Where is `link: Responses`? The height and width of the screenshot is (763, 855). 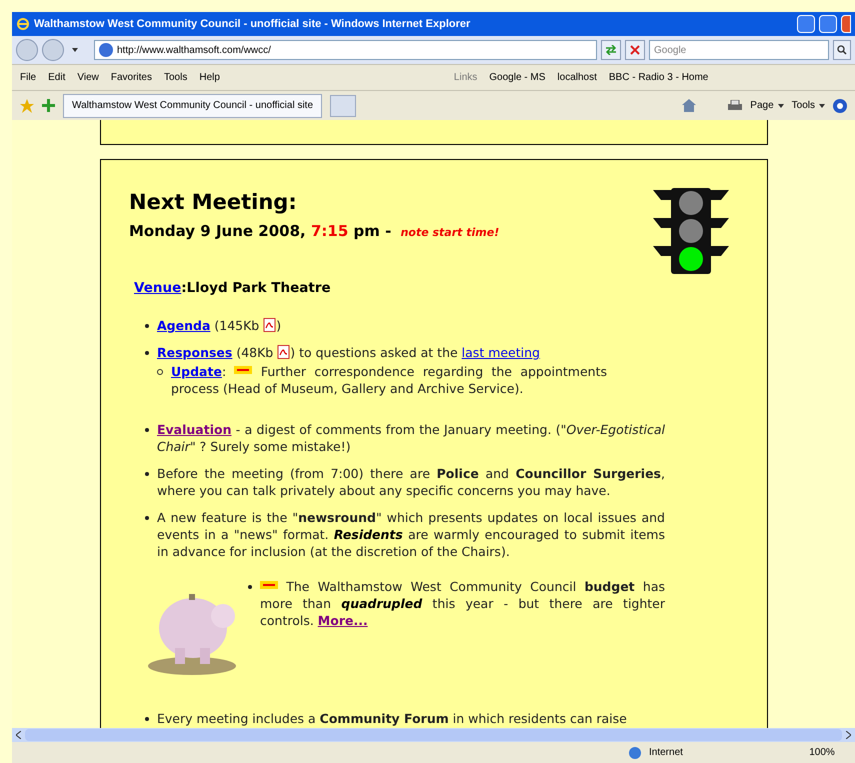 link: Responses is located at coordinates (194, 352).